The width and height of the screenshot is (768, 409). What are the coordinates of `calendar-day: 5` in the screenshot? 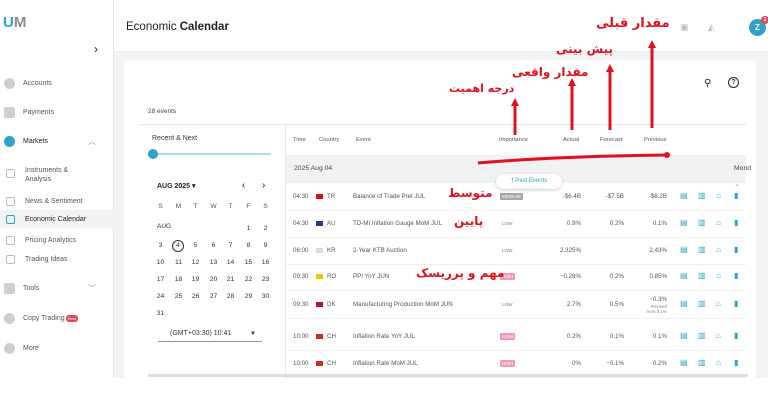 It's located at (195, 245).